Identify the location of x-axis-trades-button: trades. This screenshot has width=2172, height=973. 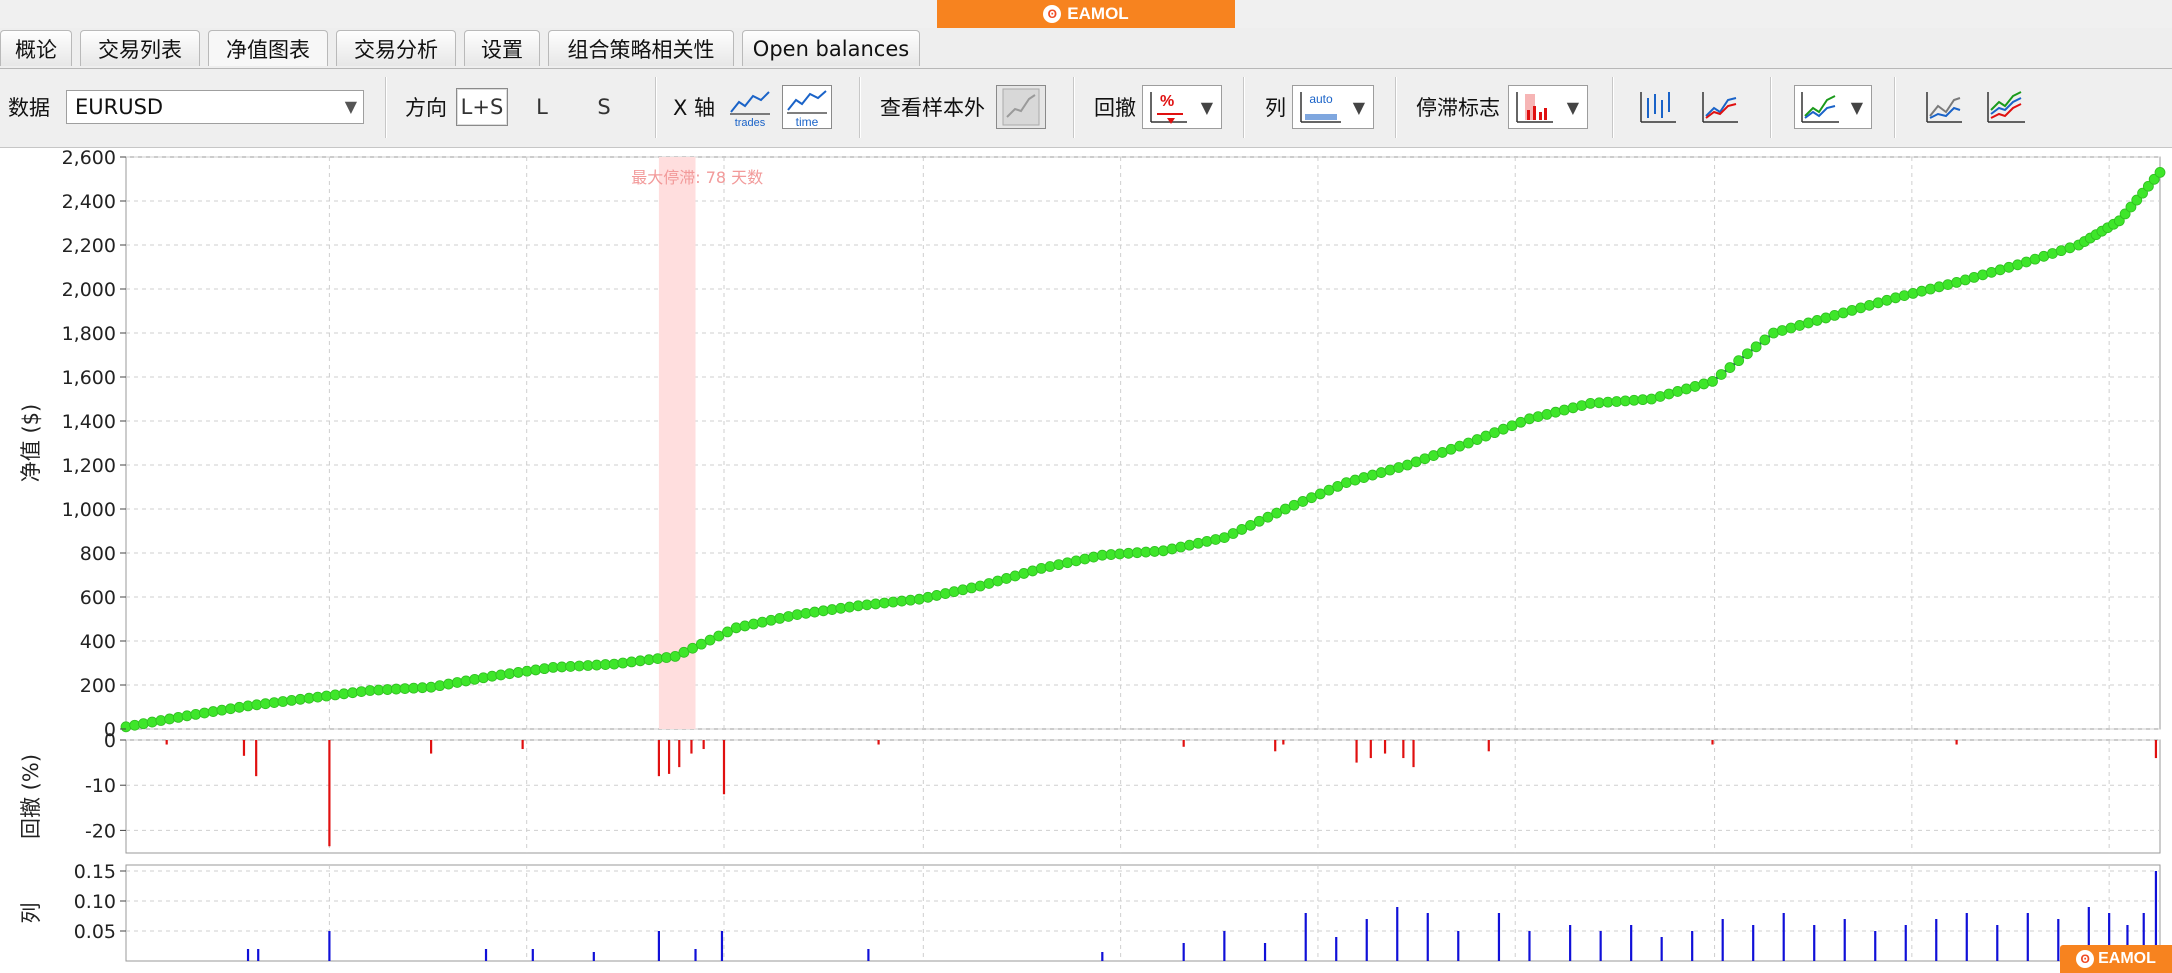
(750, 107).